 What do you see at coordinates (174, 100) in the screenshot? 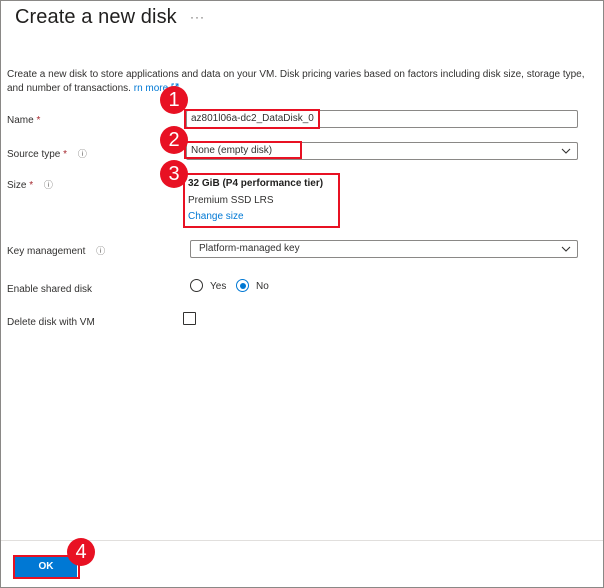
I see `callout-badge-1: 1` at bounding box center [174, 100].